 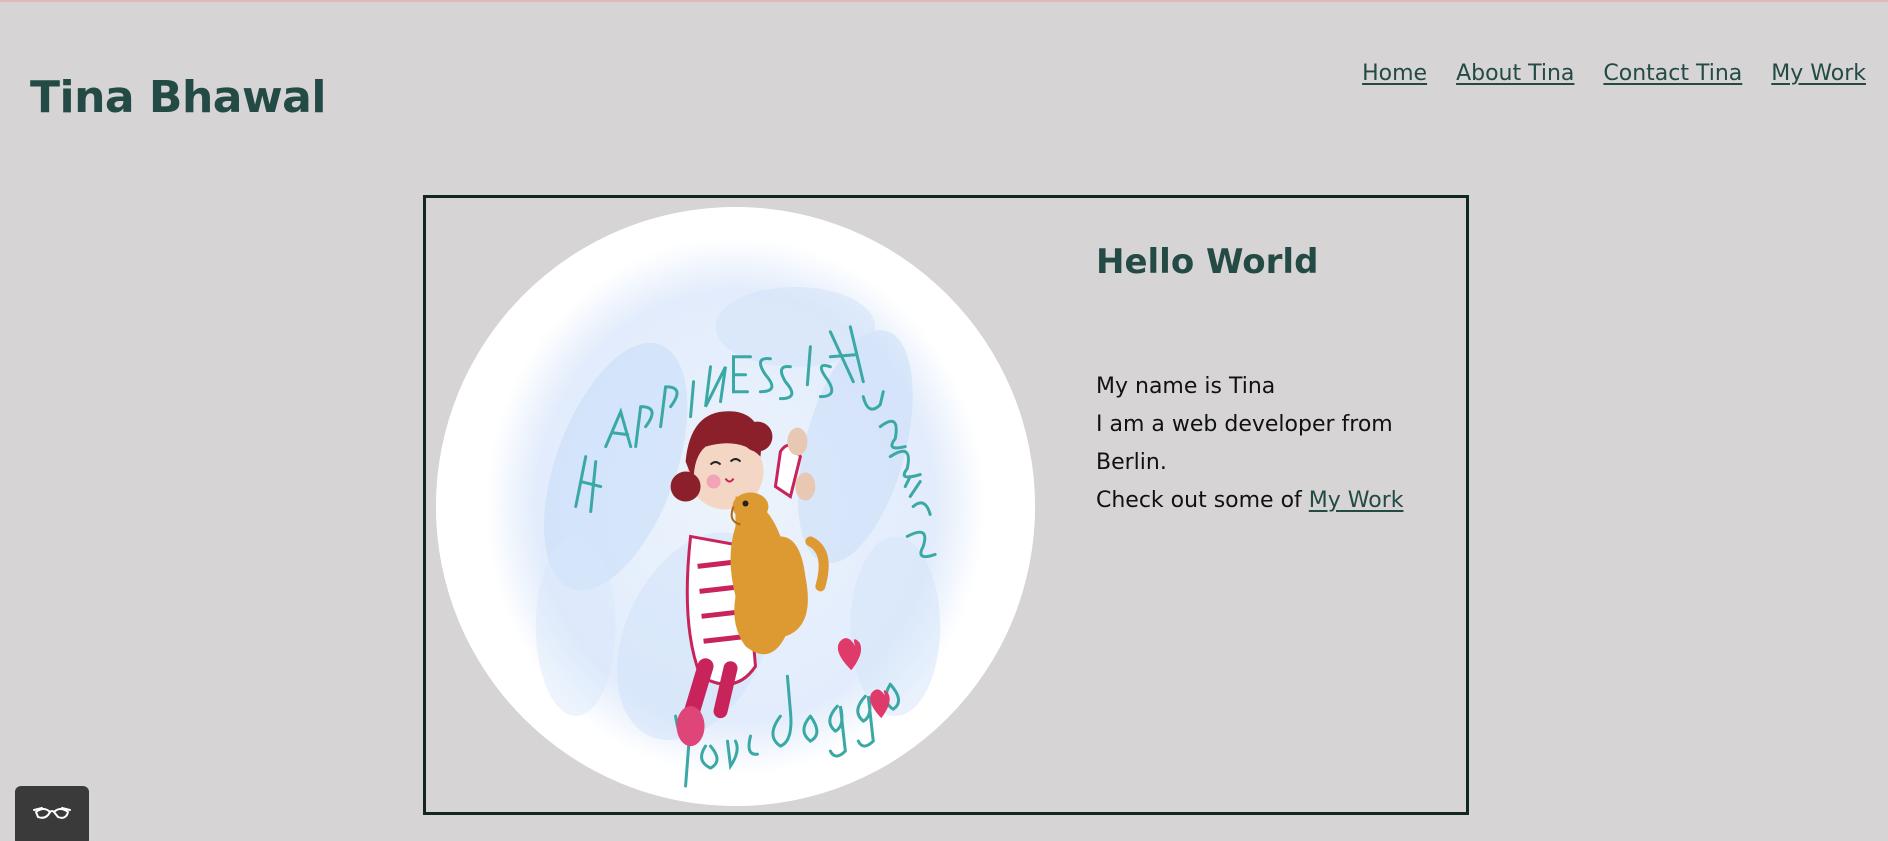 I want to click on nav-about-tina: About Tina, so click(x=1515, y=73).